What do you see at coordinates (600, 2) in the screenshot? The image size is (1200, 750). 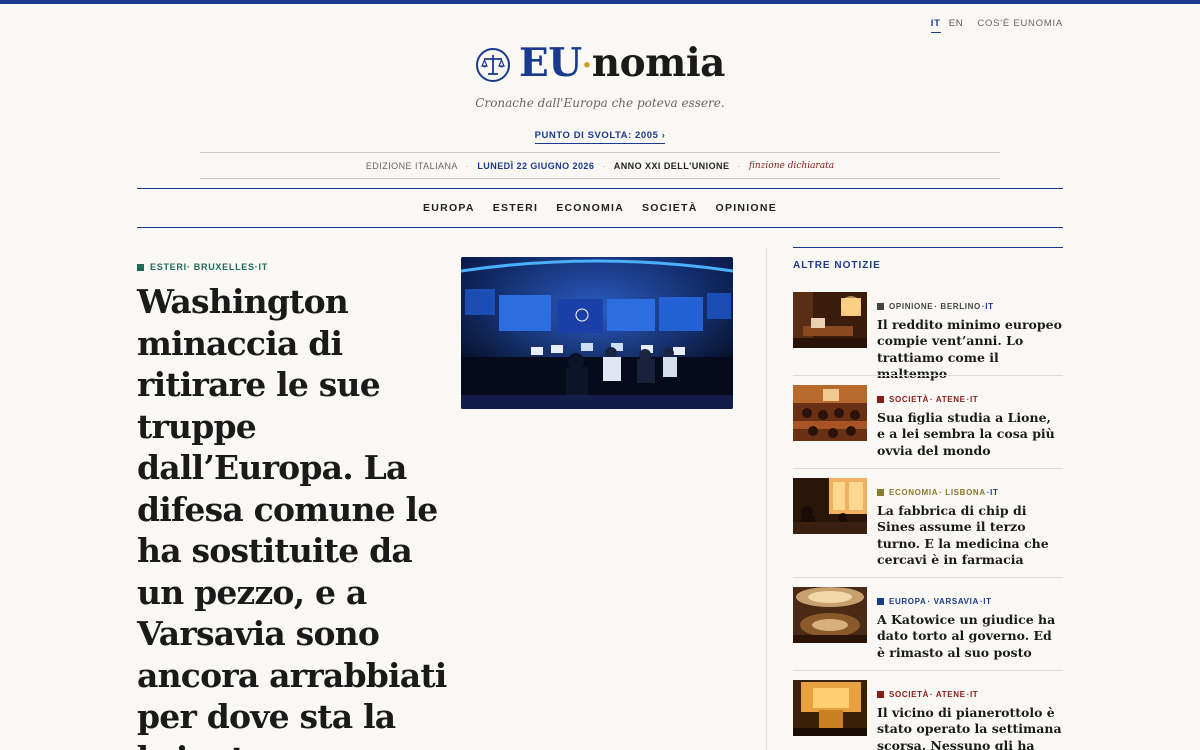 I see `top-accent-bar` at bounding box center [600, 2].